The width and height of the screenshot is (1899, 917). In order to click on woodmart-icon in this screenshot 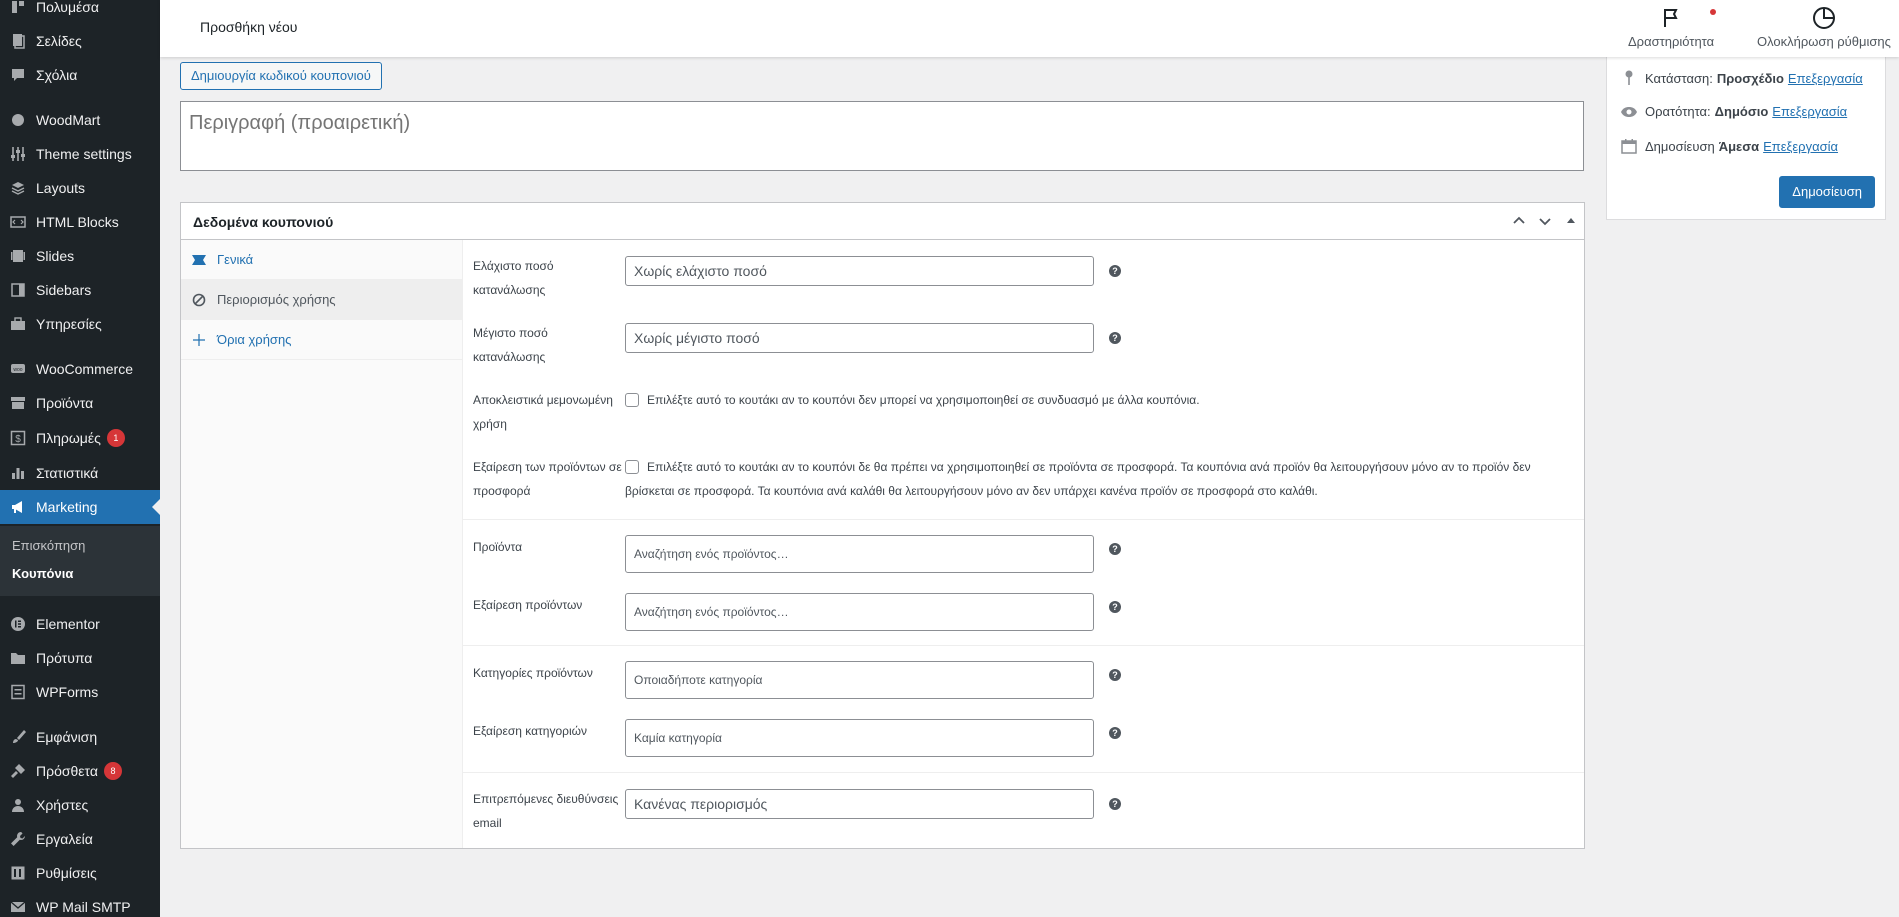, I will do `click(18, 120)`.